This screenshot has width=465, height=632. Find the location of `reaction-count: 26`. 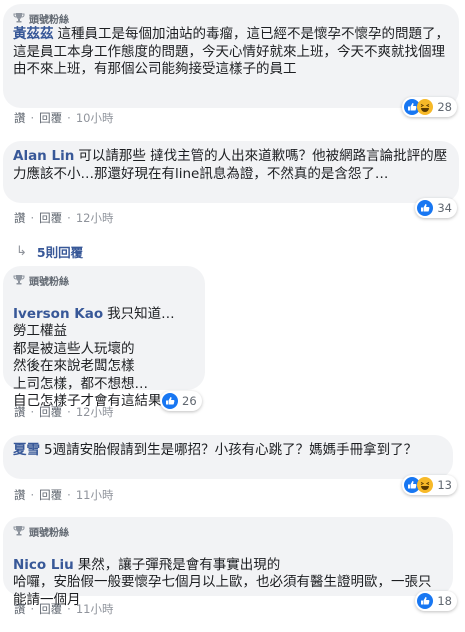

reaction-count: 26 is located at coordinates (189, 401).